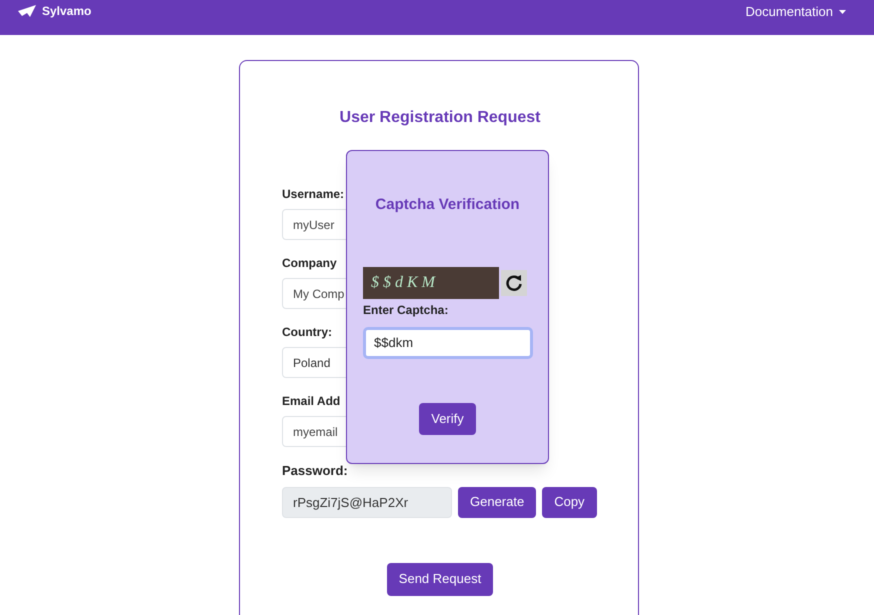 Image resolution: width=874 pixels, height=615 pixels. I want to click on field-label: Email Add, so click(311, 401).